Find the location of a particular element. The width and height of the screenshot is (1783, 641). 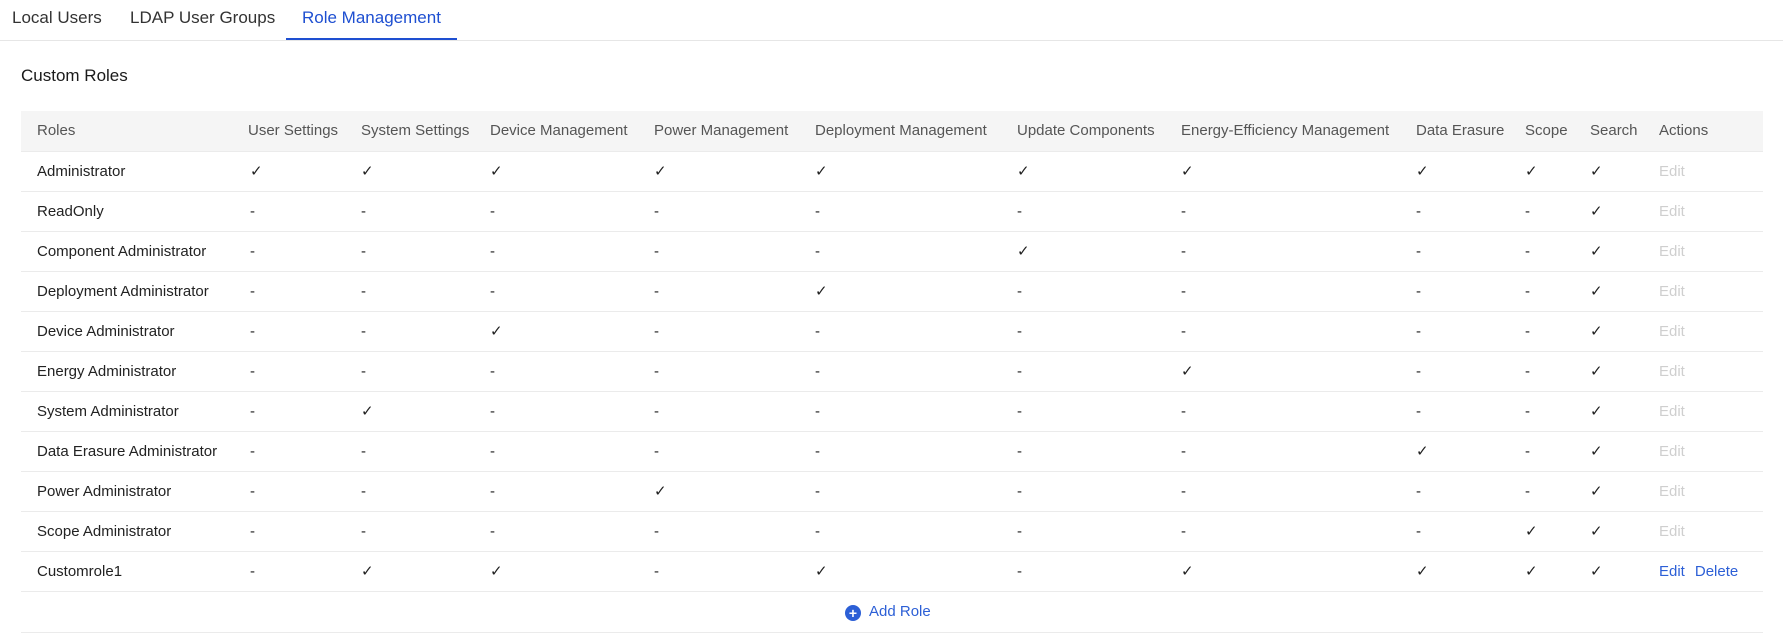

column-header: Scope is located at coordinates (1546, 131).